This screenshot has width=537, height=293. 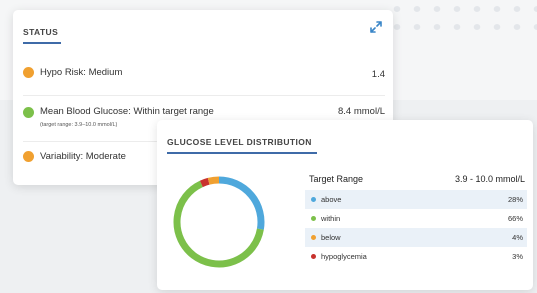 What do you see at coordinates (242, 153) in the screenshot?
I see `distribution-title-underline` at bounding box center [242, 153].